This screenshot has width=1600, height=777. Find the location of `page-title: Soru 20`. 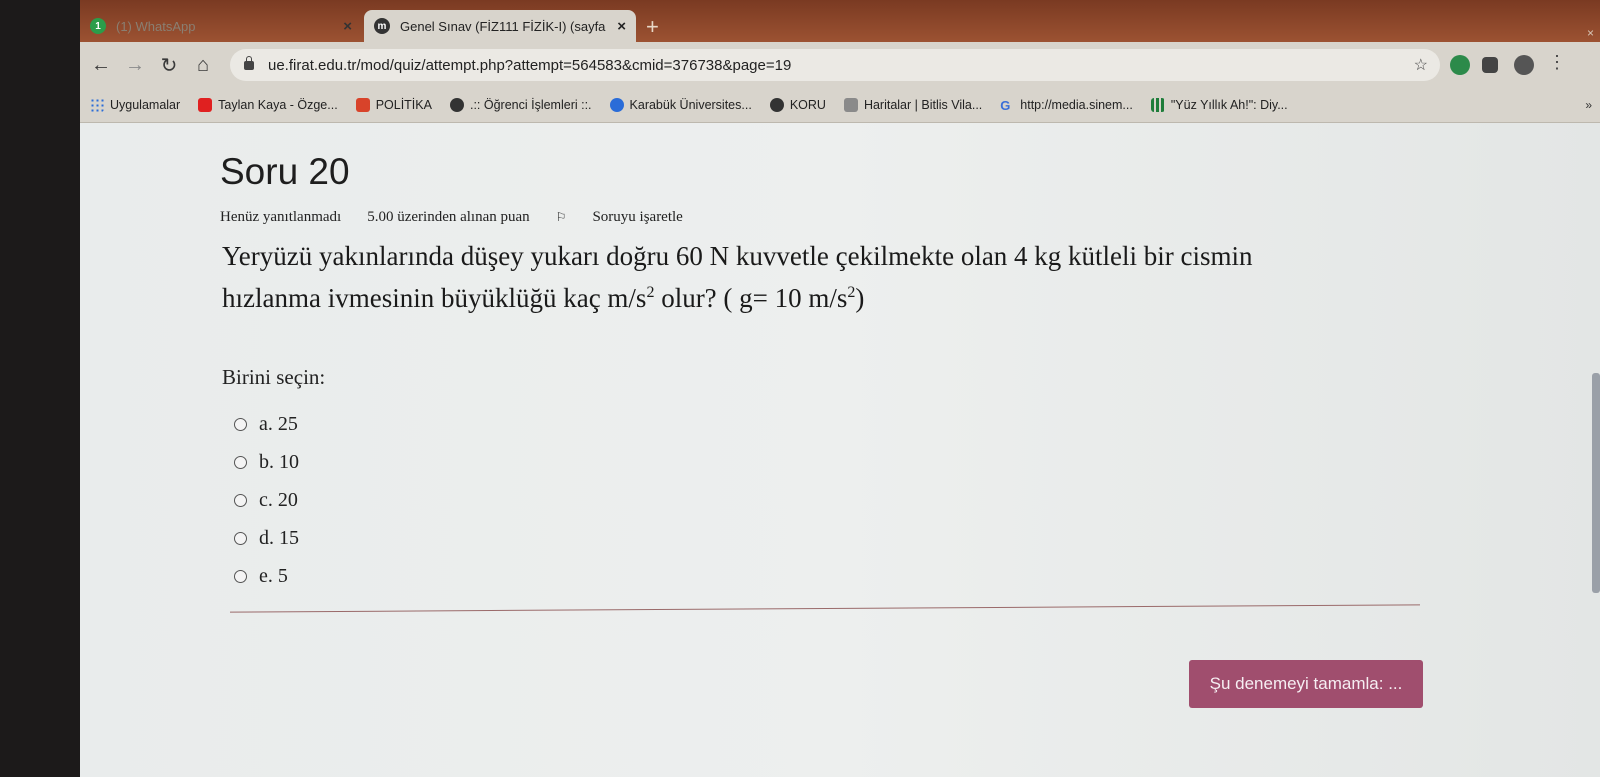

page-title: Soru 20 is located at coordinates (285, 171).